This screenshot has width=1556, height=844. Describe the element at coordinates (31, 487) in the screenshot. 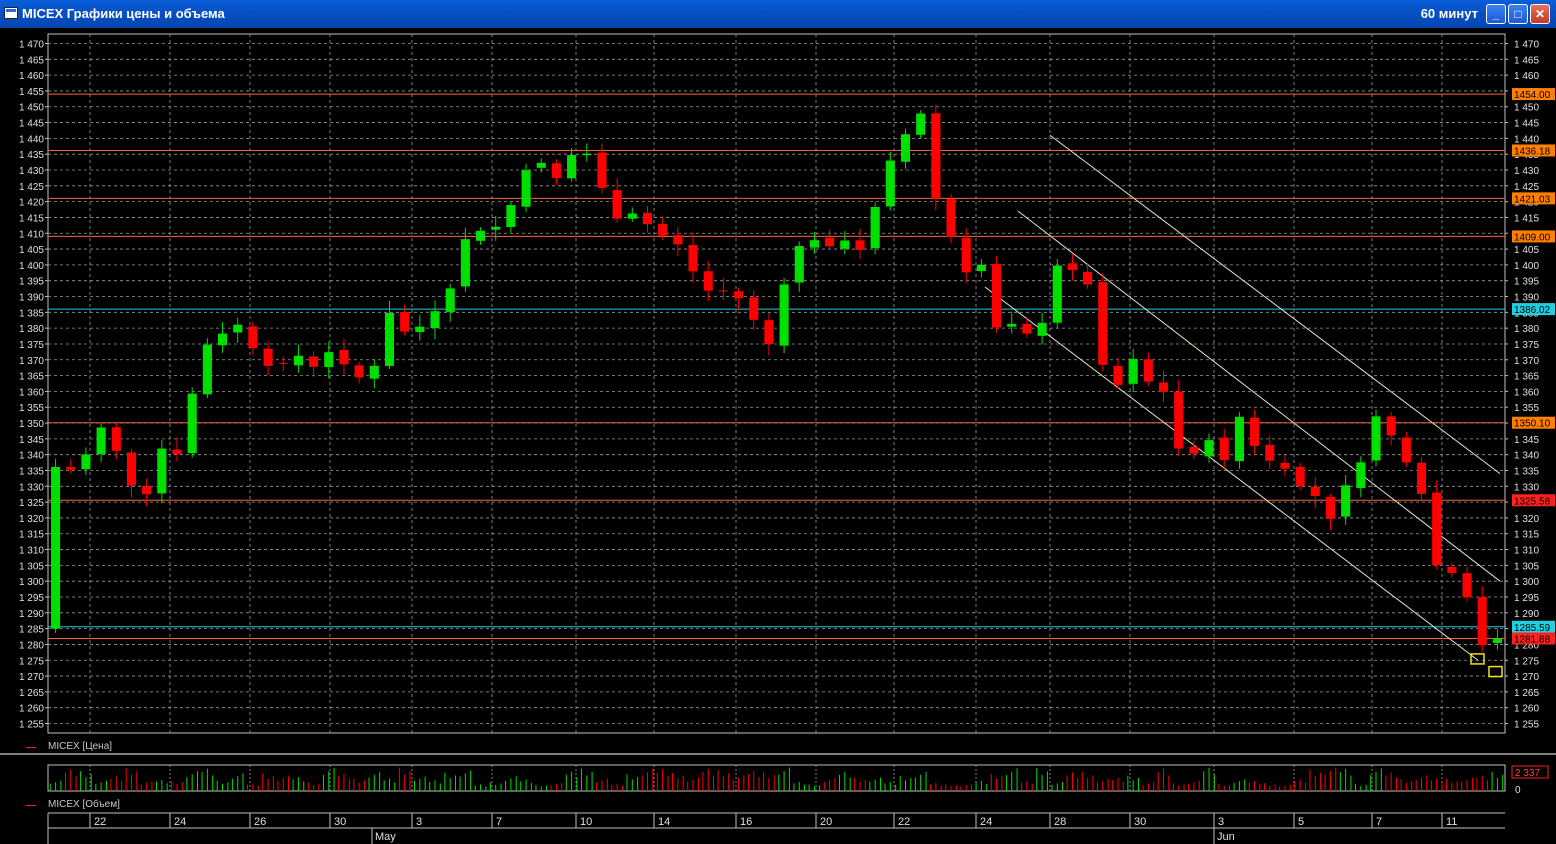

I see `y-tick-label-left: 1 330` at that location.